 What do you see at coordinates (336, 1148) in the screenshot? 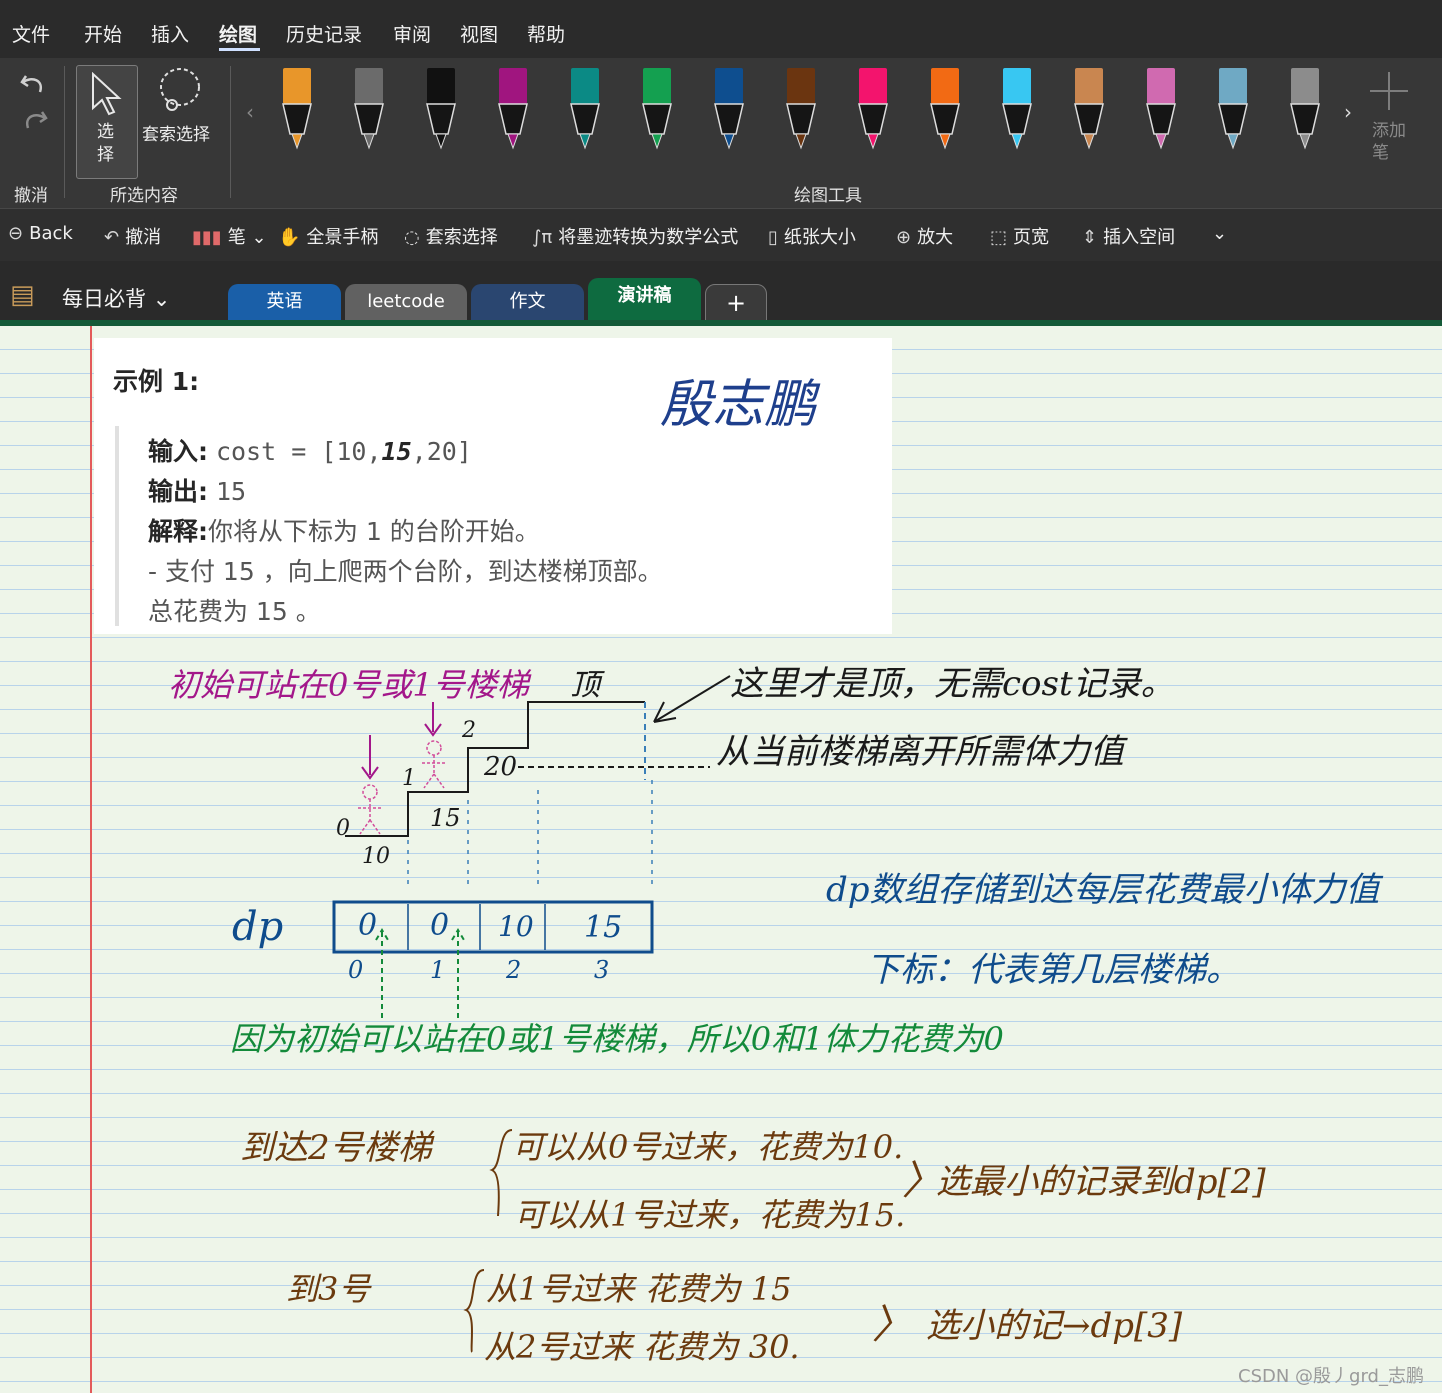
I see `to-stair-2: 到达2号楼梯` at bounding box center [336, 1148].